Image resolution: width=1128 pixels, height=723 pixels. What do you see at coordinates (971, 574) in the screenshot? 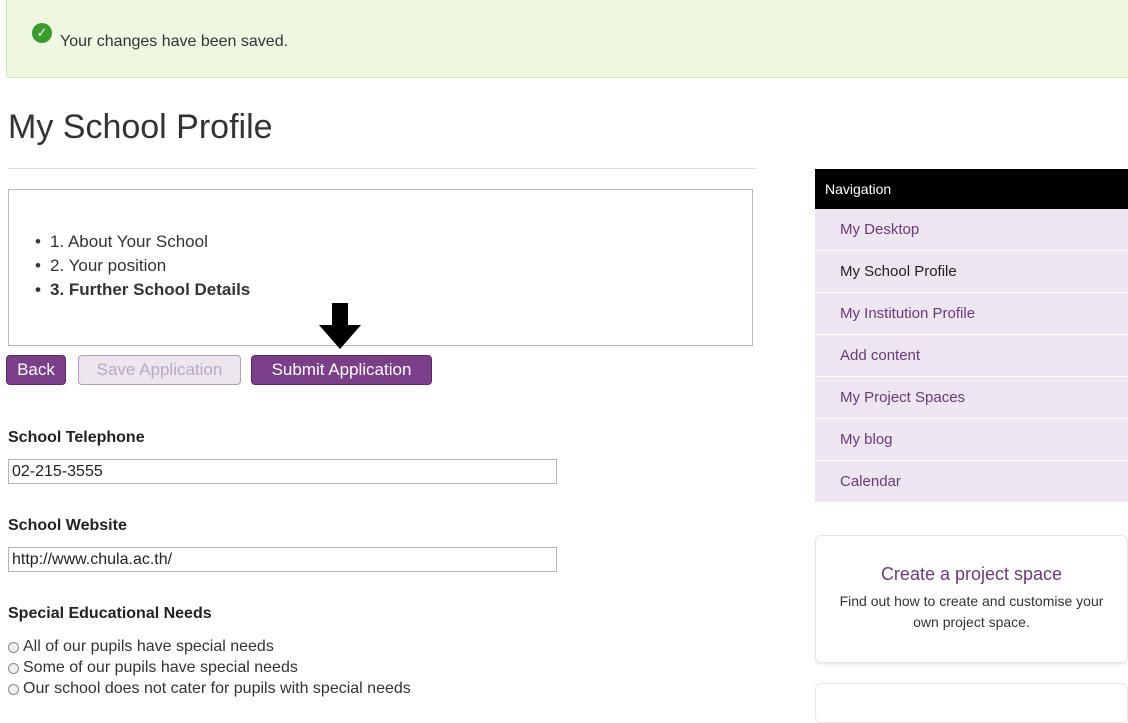
I see `create-project-space-link: Create a project space` at bounding box center [971, 574].